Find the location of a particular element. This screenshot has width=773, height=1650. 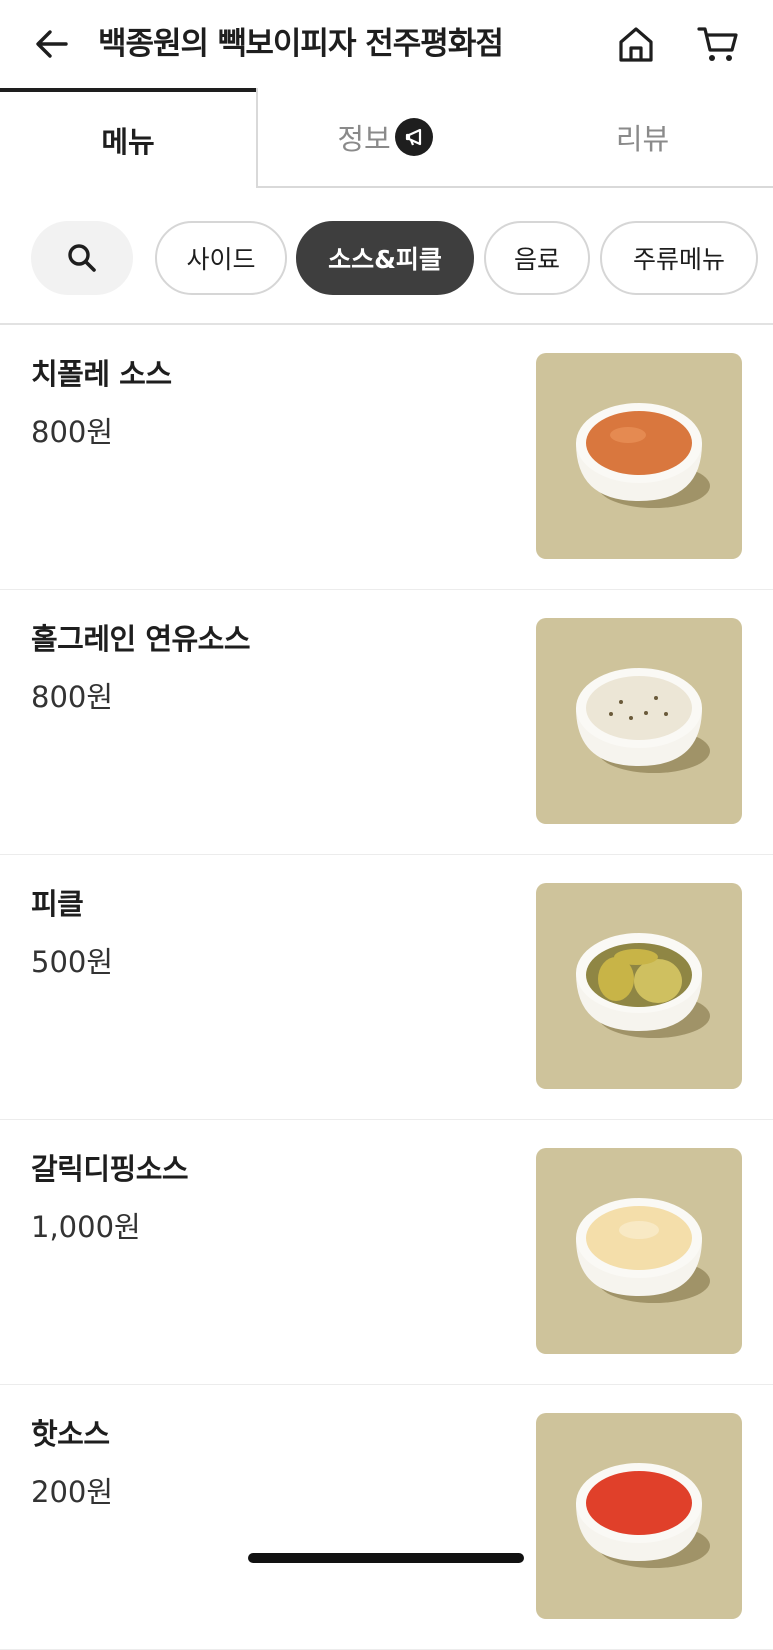

chip-sauce-pickle: 소스&피클 is located at coordinates (385, 258).